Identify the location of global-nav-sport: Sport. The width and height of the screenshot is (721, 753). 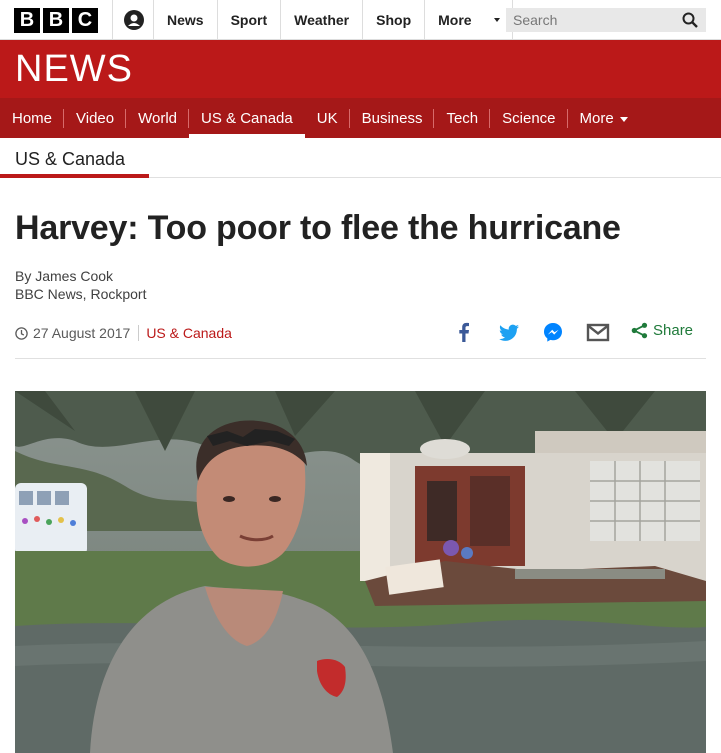
(250, 20).